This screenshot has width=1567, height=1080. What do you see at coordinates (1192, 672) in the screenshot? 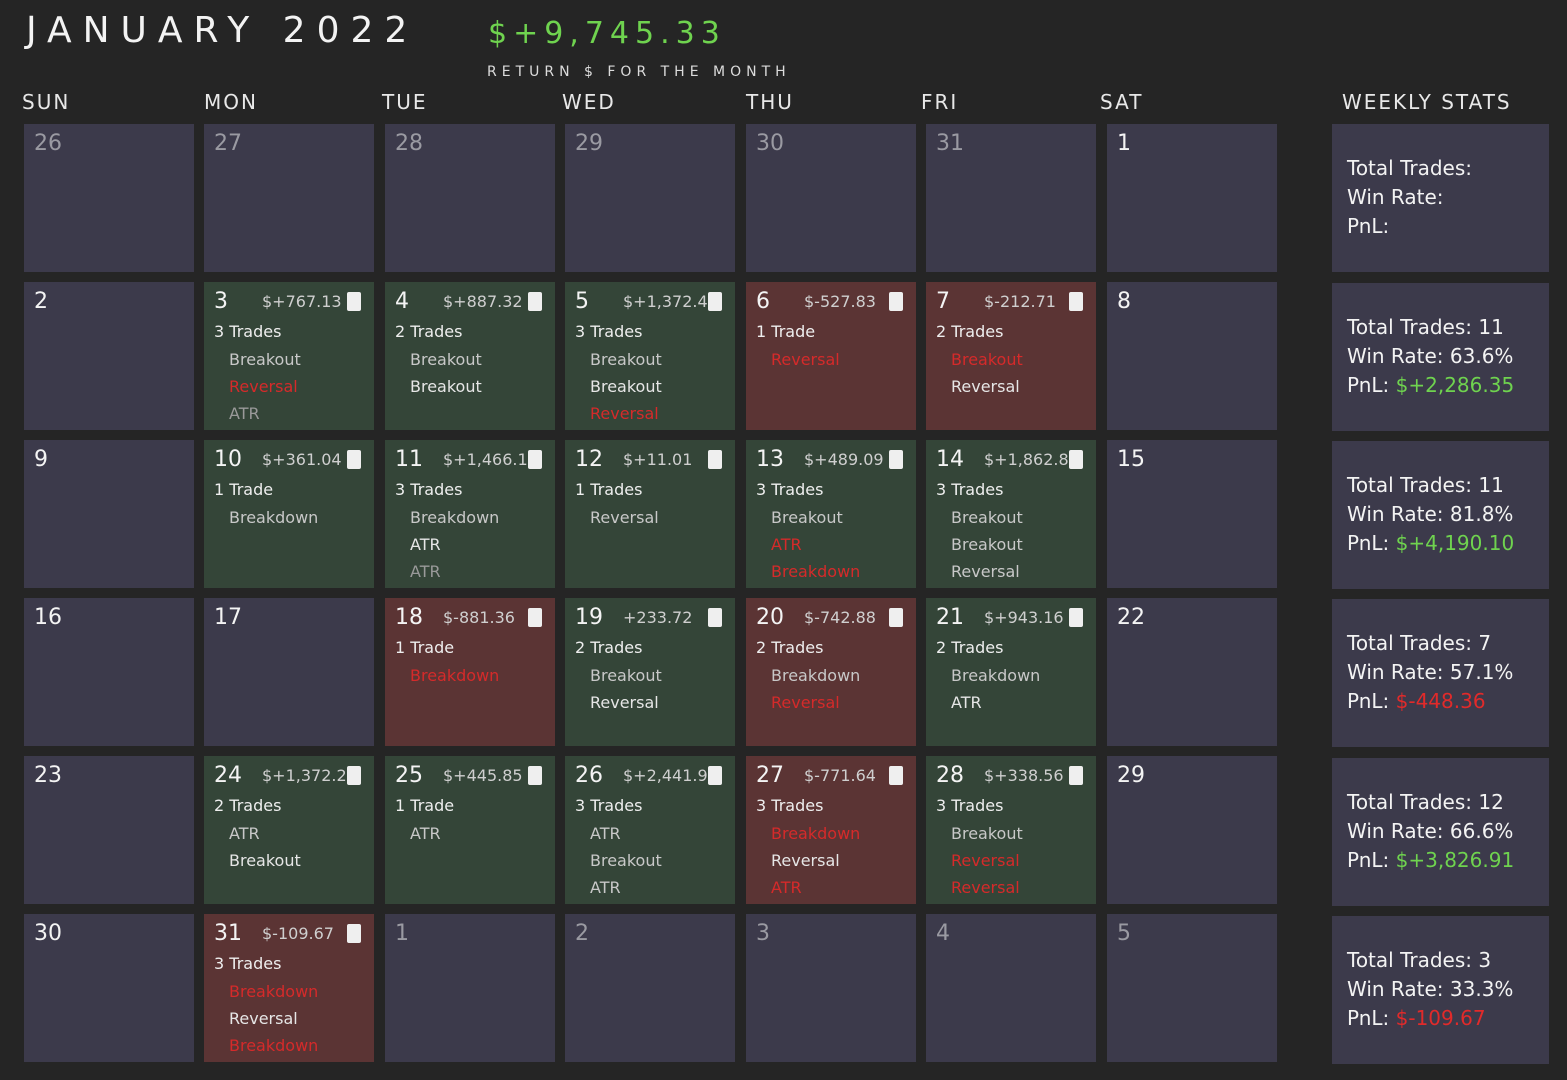
I see `day-cell: 22` at bounding box center [1192, 672].